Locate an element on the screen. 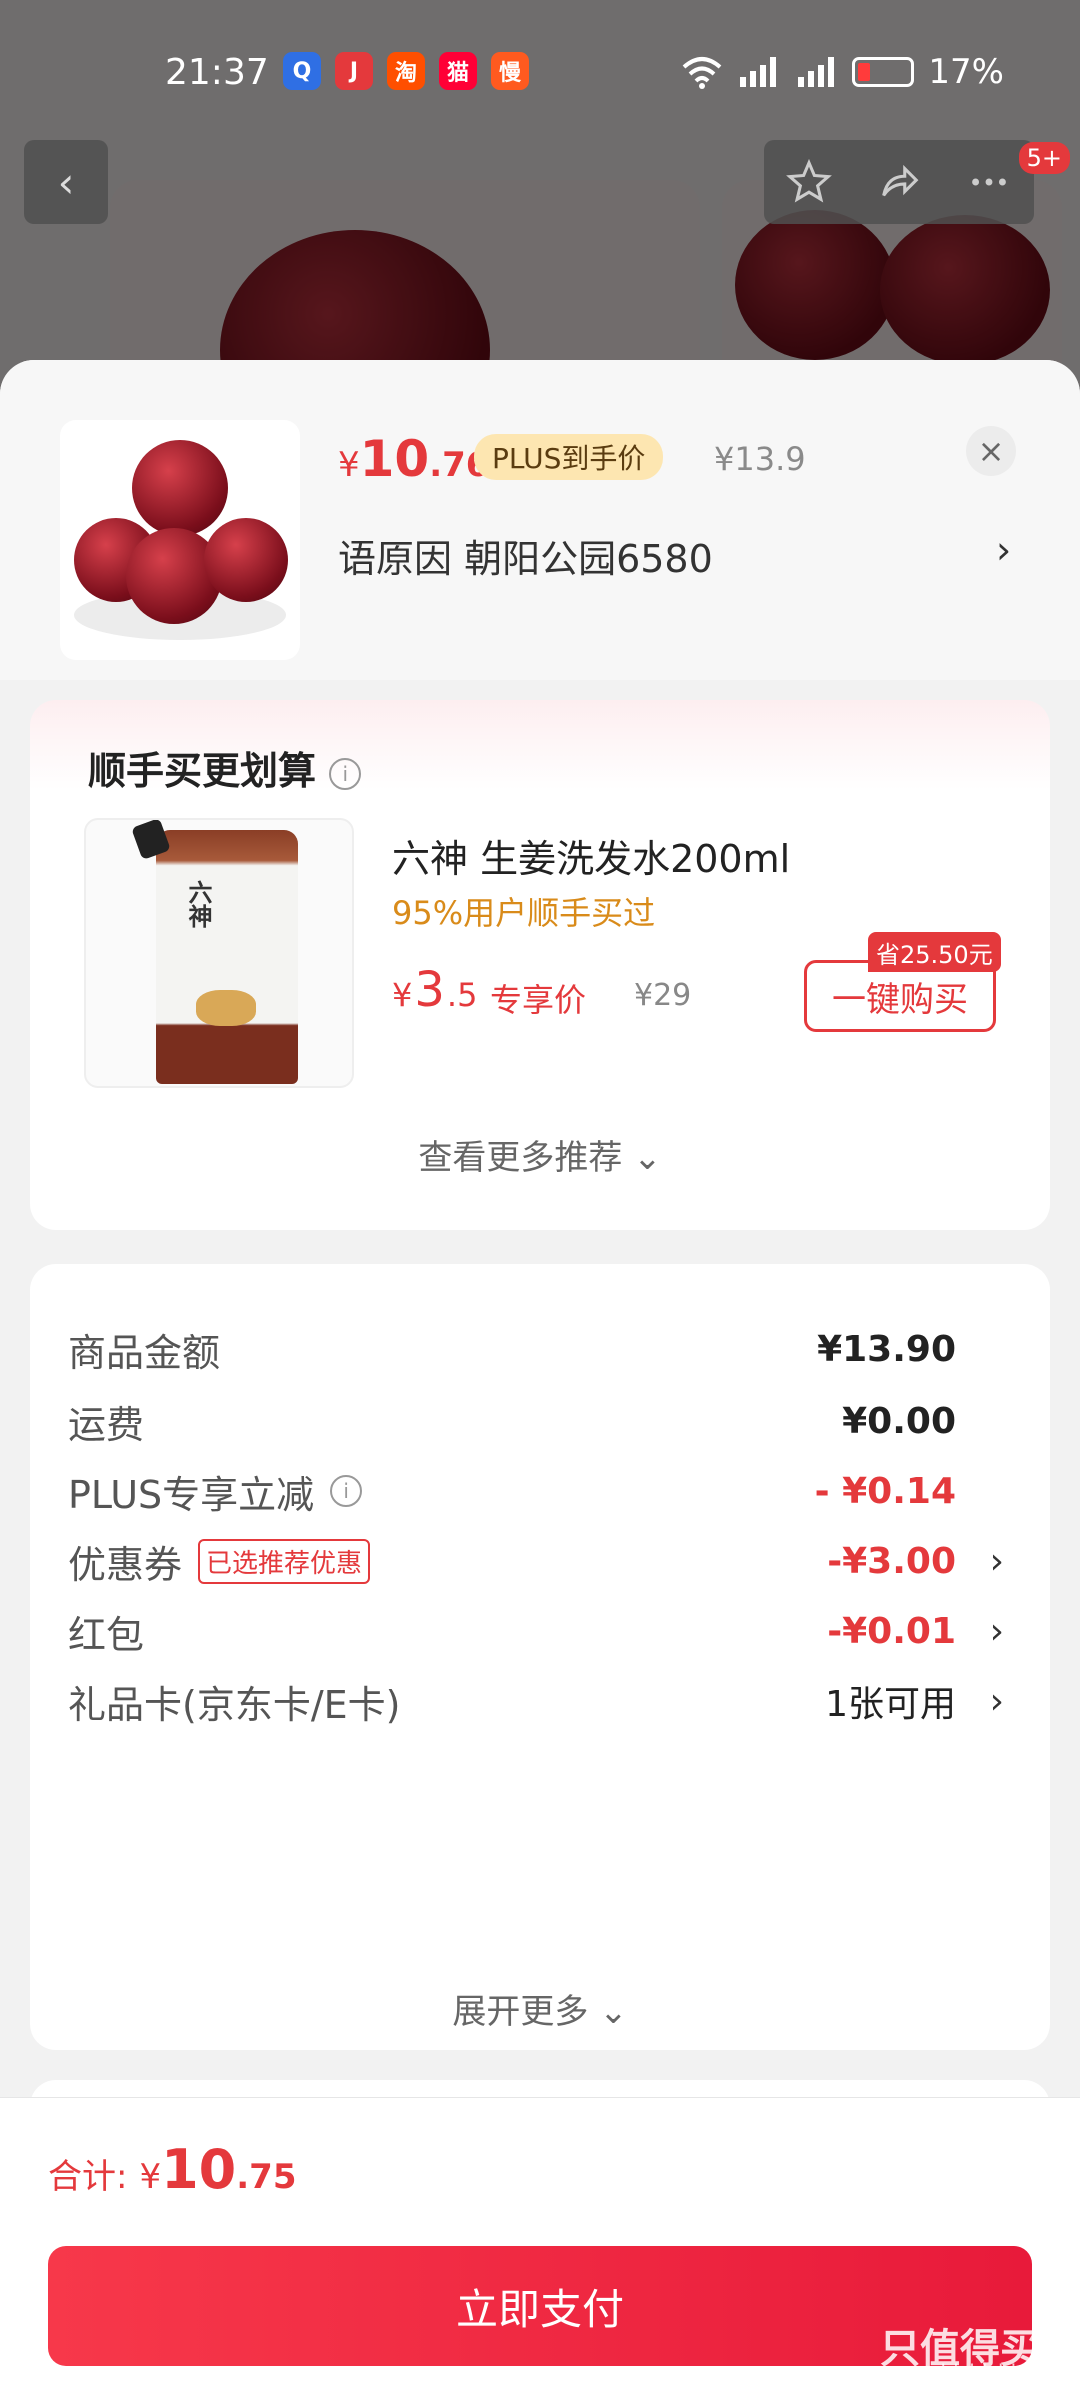  fee-value: - ¥0.14 is located at coordinates (885, 1491).